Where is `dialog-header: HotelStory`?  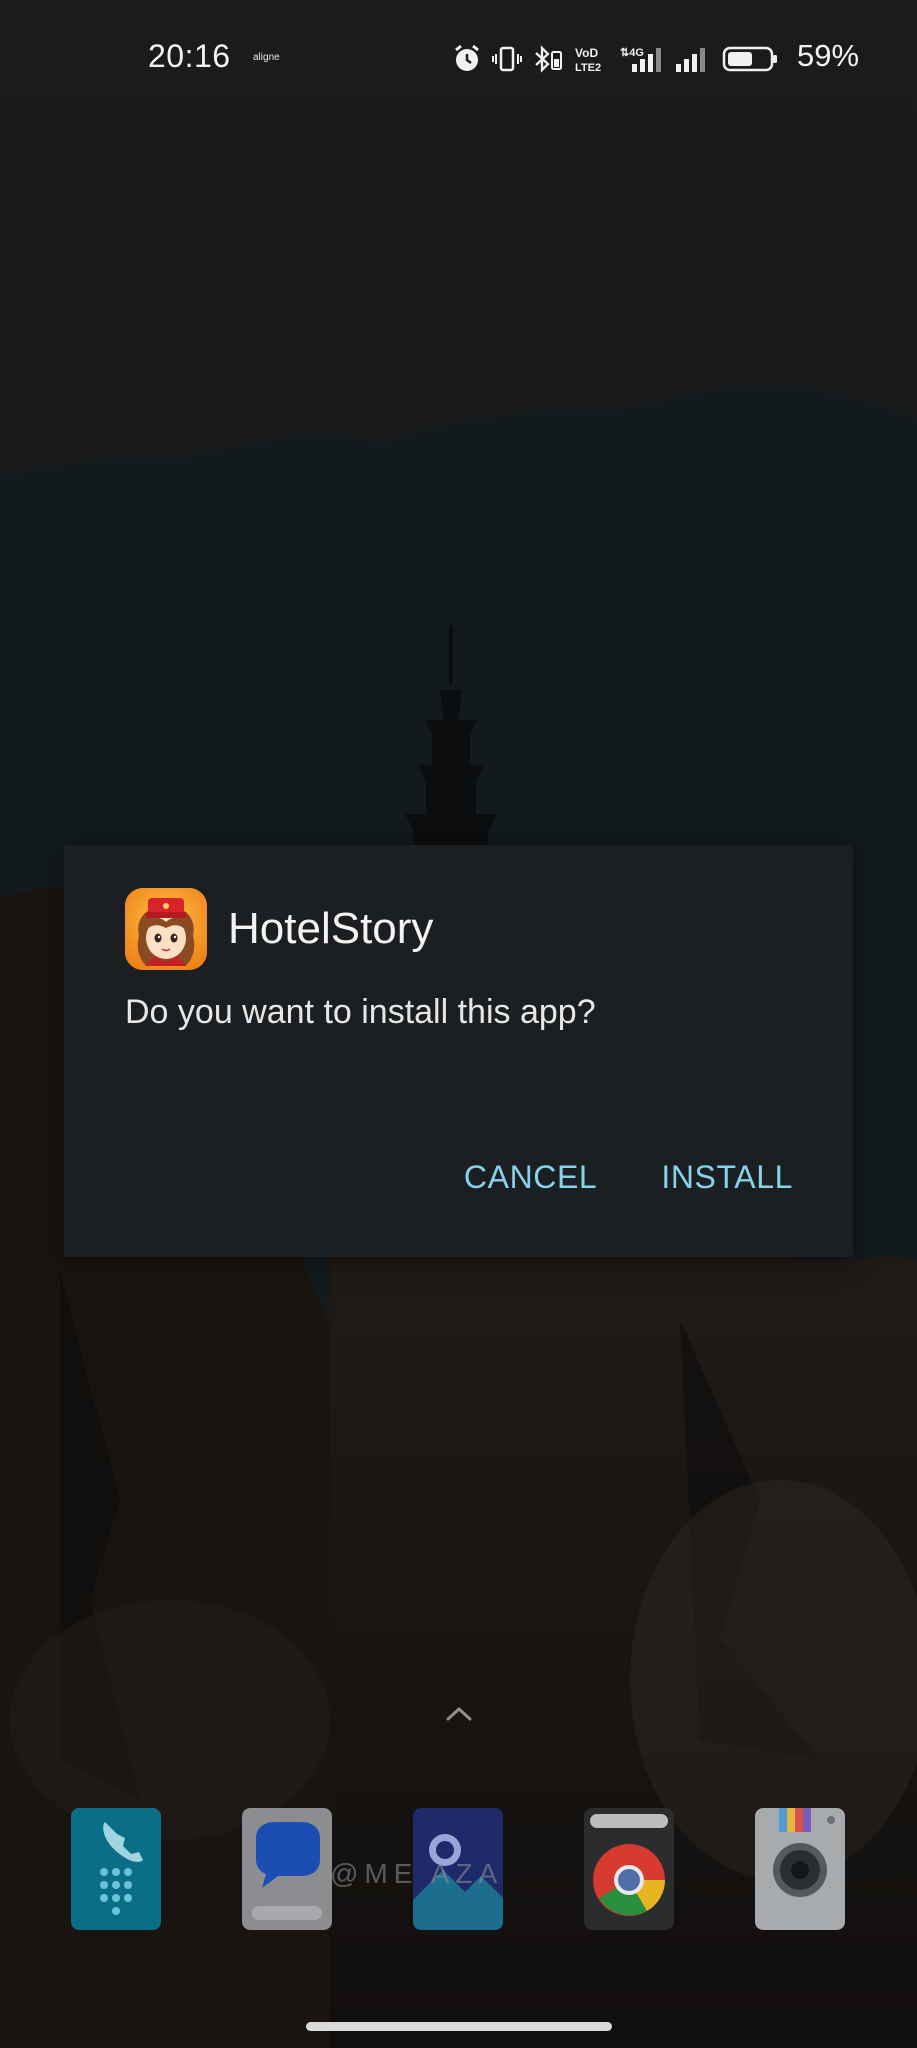
dialog-header: HotelStory is located at coordinates (279, 929).